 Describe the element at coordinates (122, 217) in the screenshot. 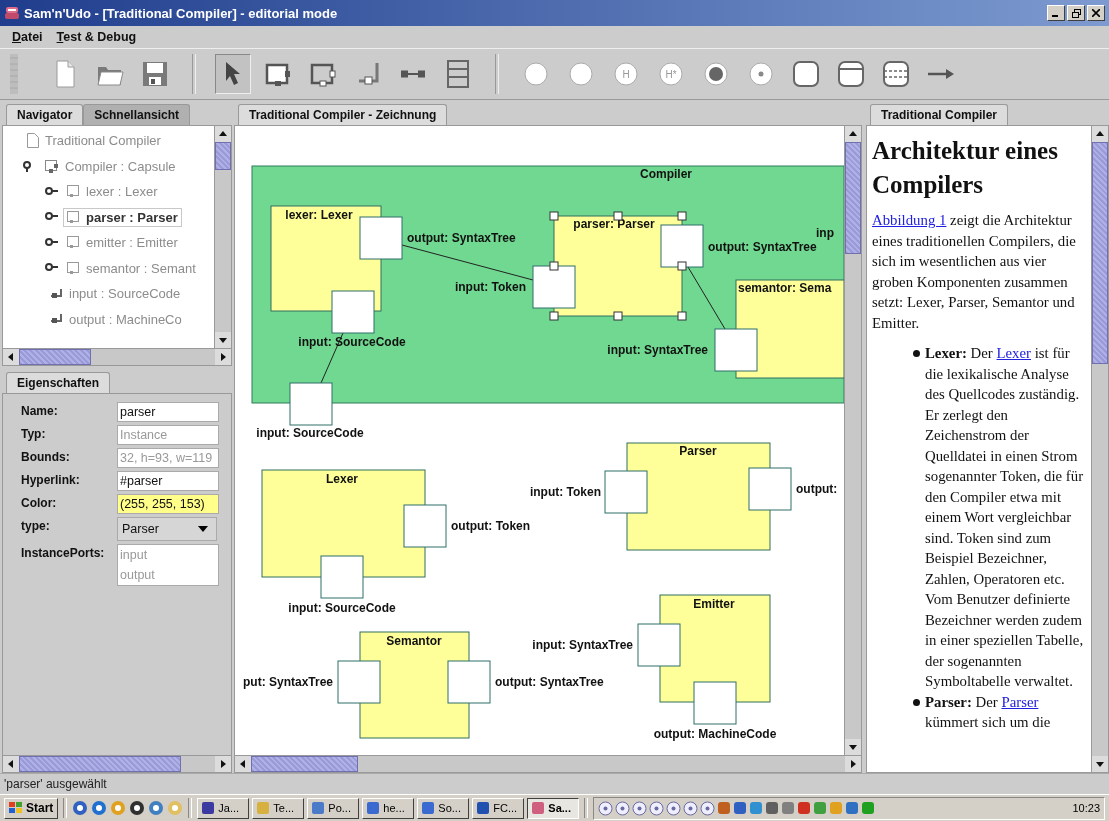

I see `tree-item: parser : Parser` at that location.